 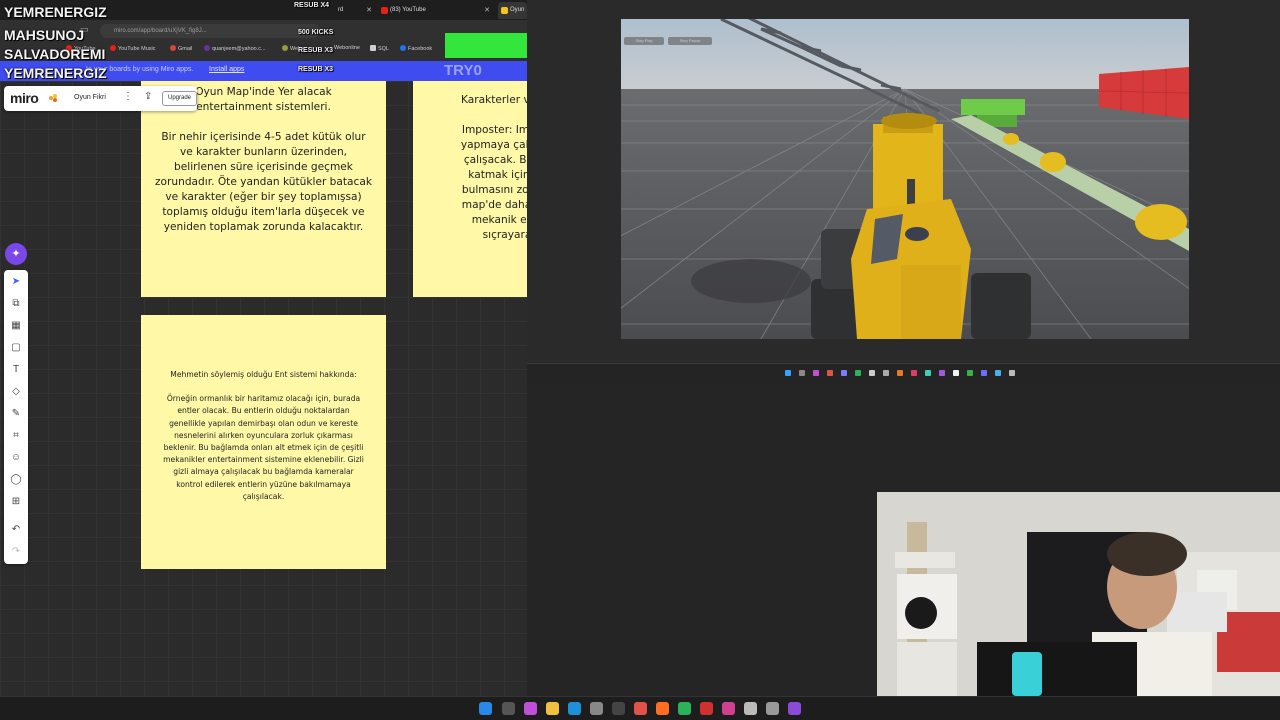 I want to click on youtube-icon, so click(x=384, y=10).